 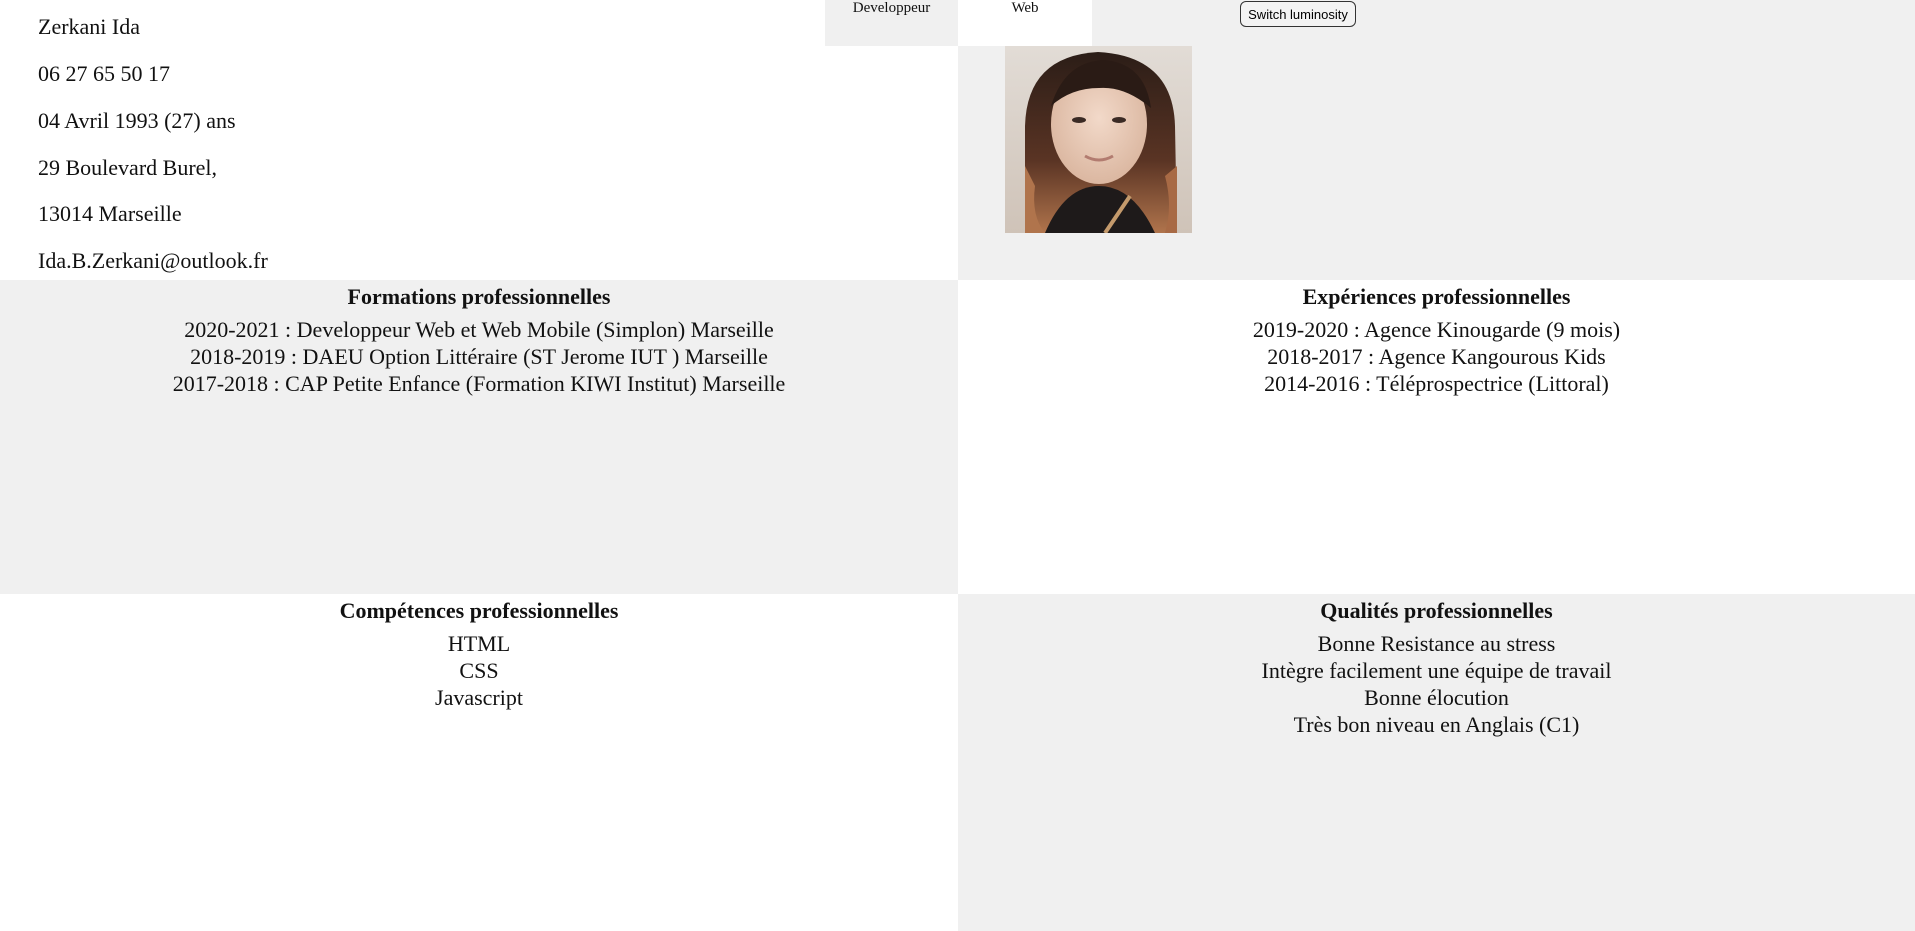 I want to click on list-item: Intègre facilement une équipe de travail, so click(x=1436, y=670).